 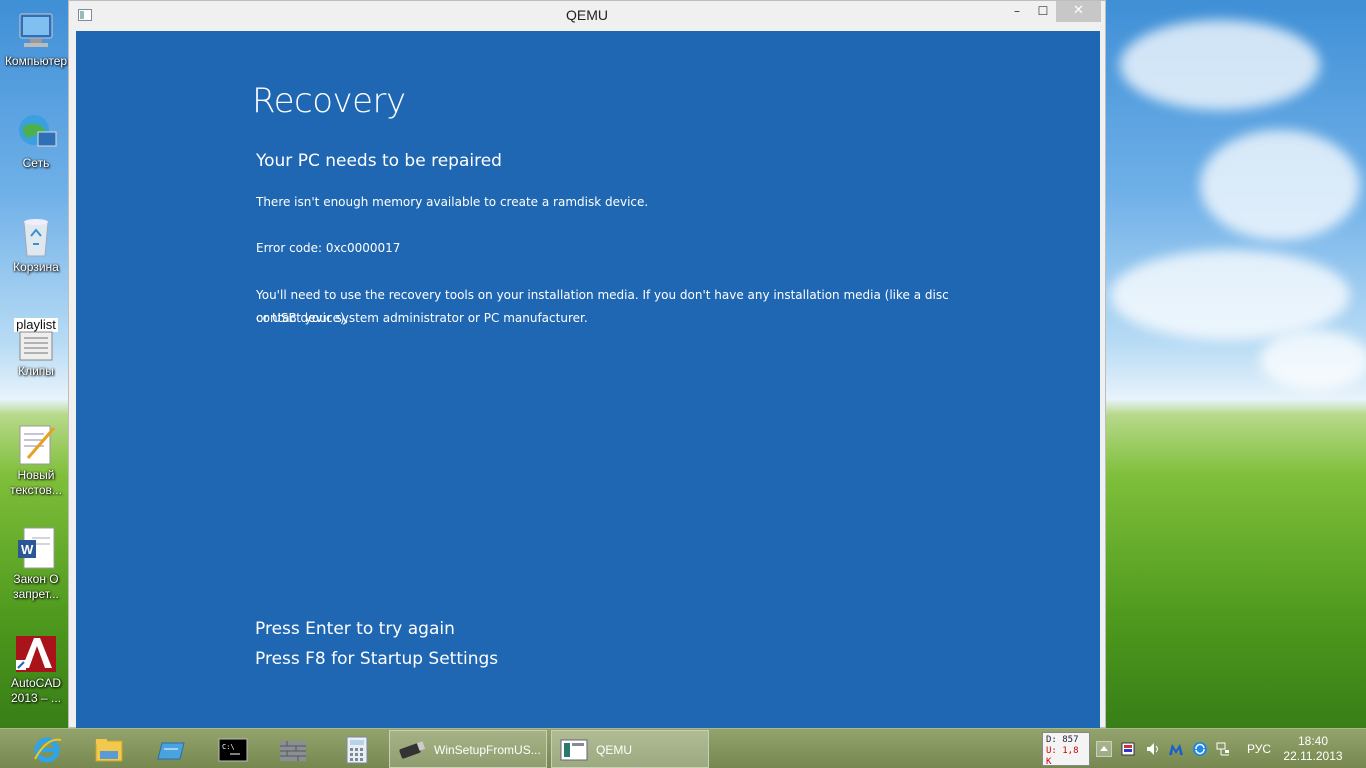 What do you see at coordinates (1313, 741) in the screenshot?
I see `clock-time: 18:40` at bounding box center [1313, 741].